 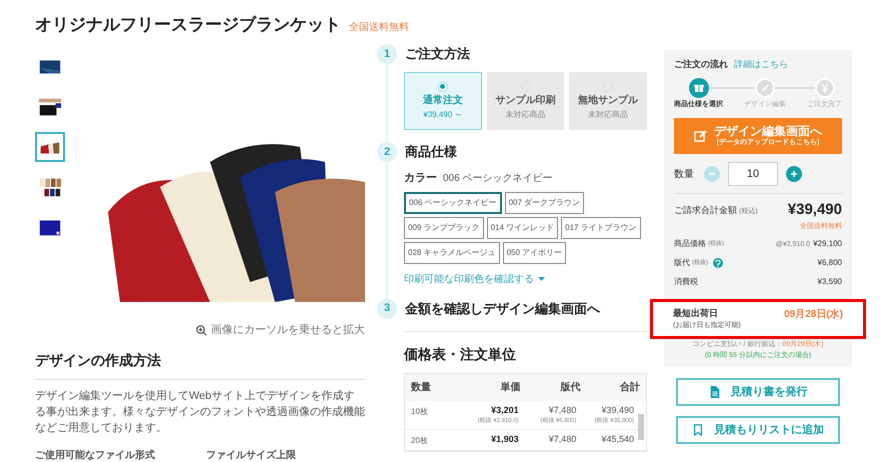 I want to click on minus-icon, so click(x=712, y=174).